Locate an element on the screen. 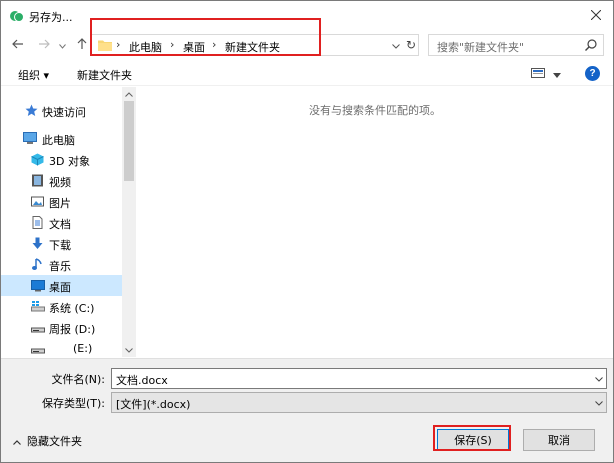  scroll-down-button is located at coordinates (129, 350).